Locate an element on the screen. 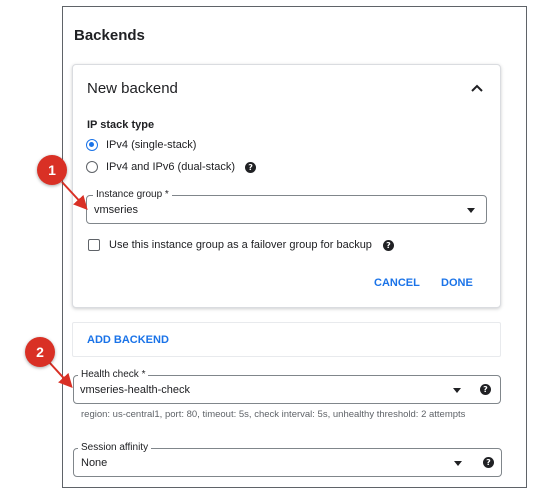  callout-badge-2: 2 is located at coordinates (40, 352).